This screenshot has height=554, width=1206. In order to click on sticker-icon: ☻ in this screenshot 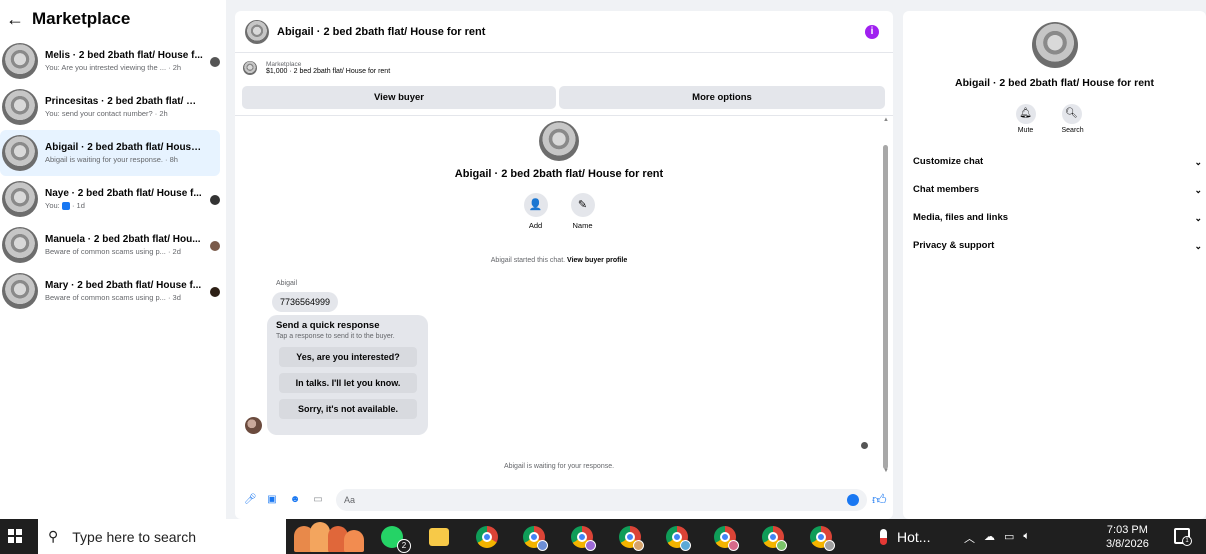, I will do `click(295, 500)`.